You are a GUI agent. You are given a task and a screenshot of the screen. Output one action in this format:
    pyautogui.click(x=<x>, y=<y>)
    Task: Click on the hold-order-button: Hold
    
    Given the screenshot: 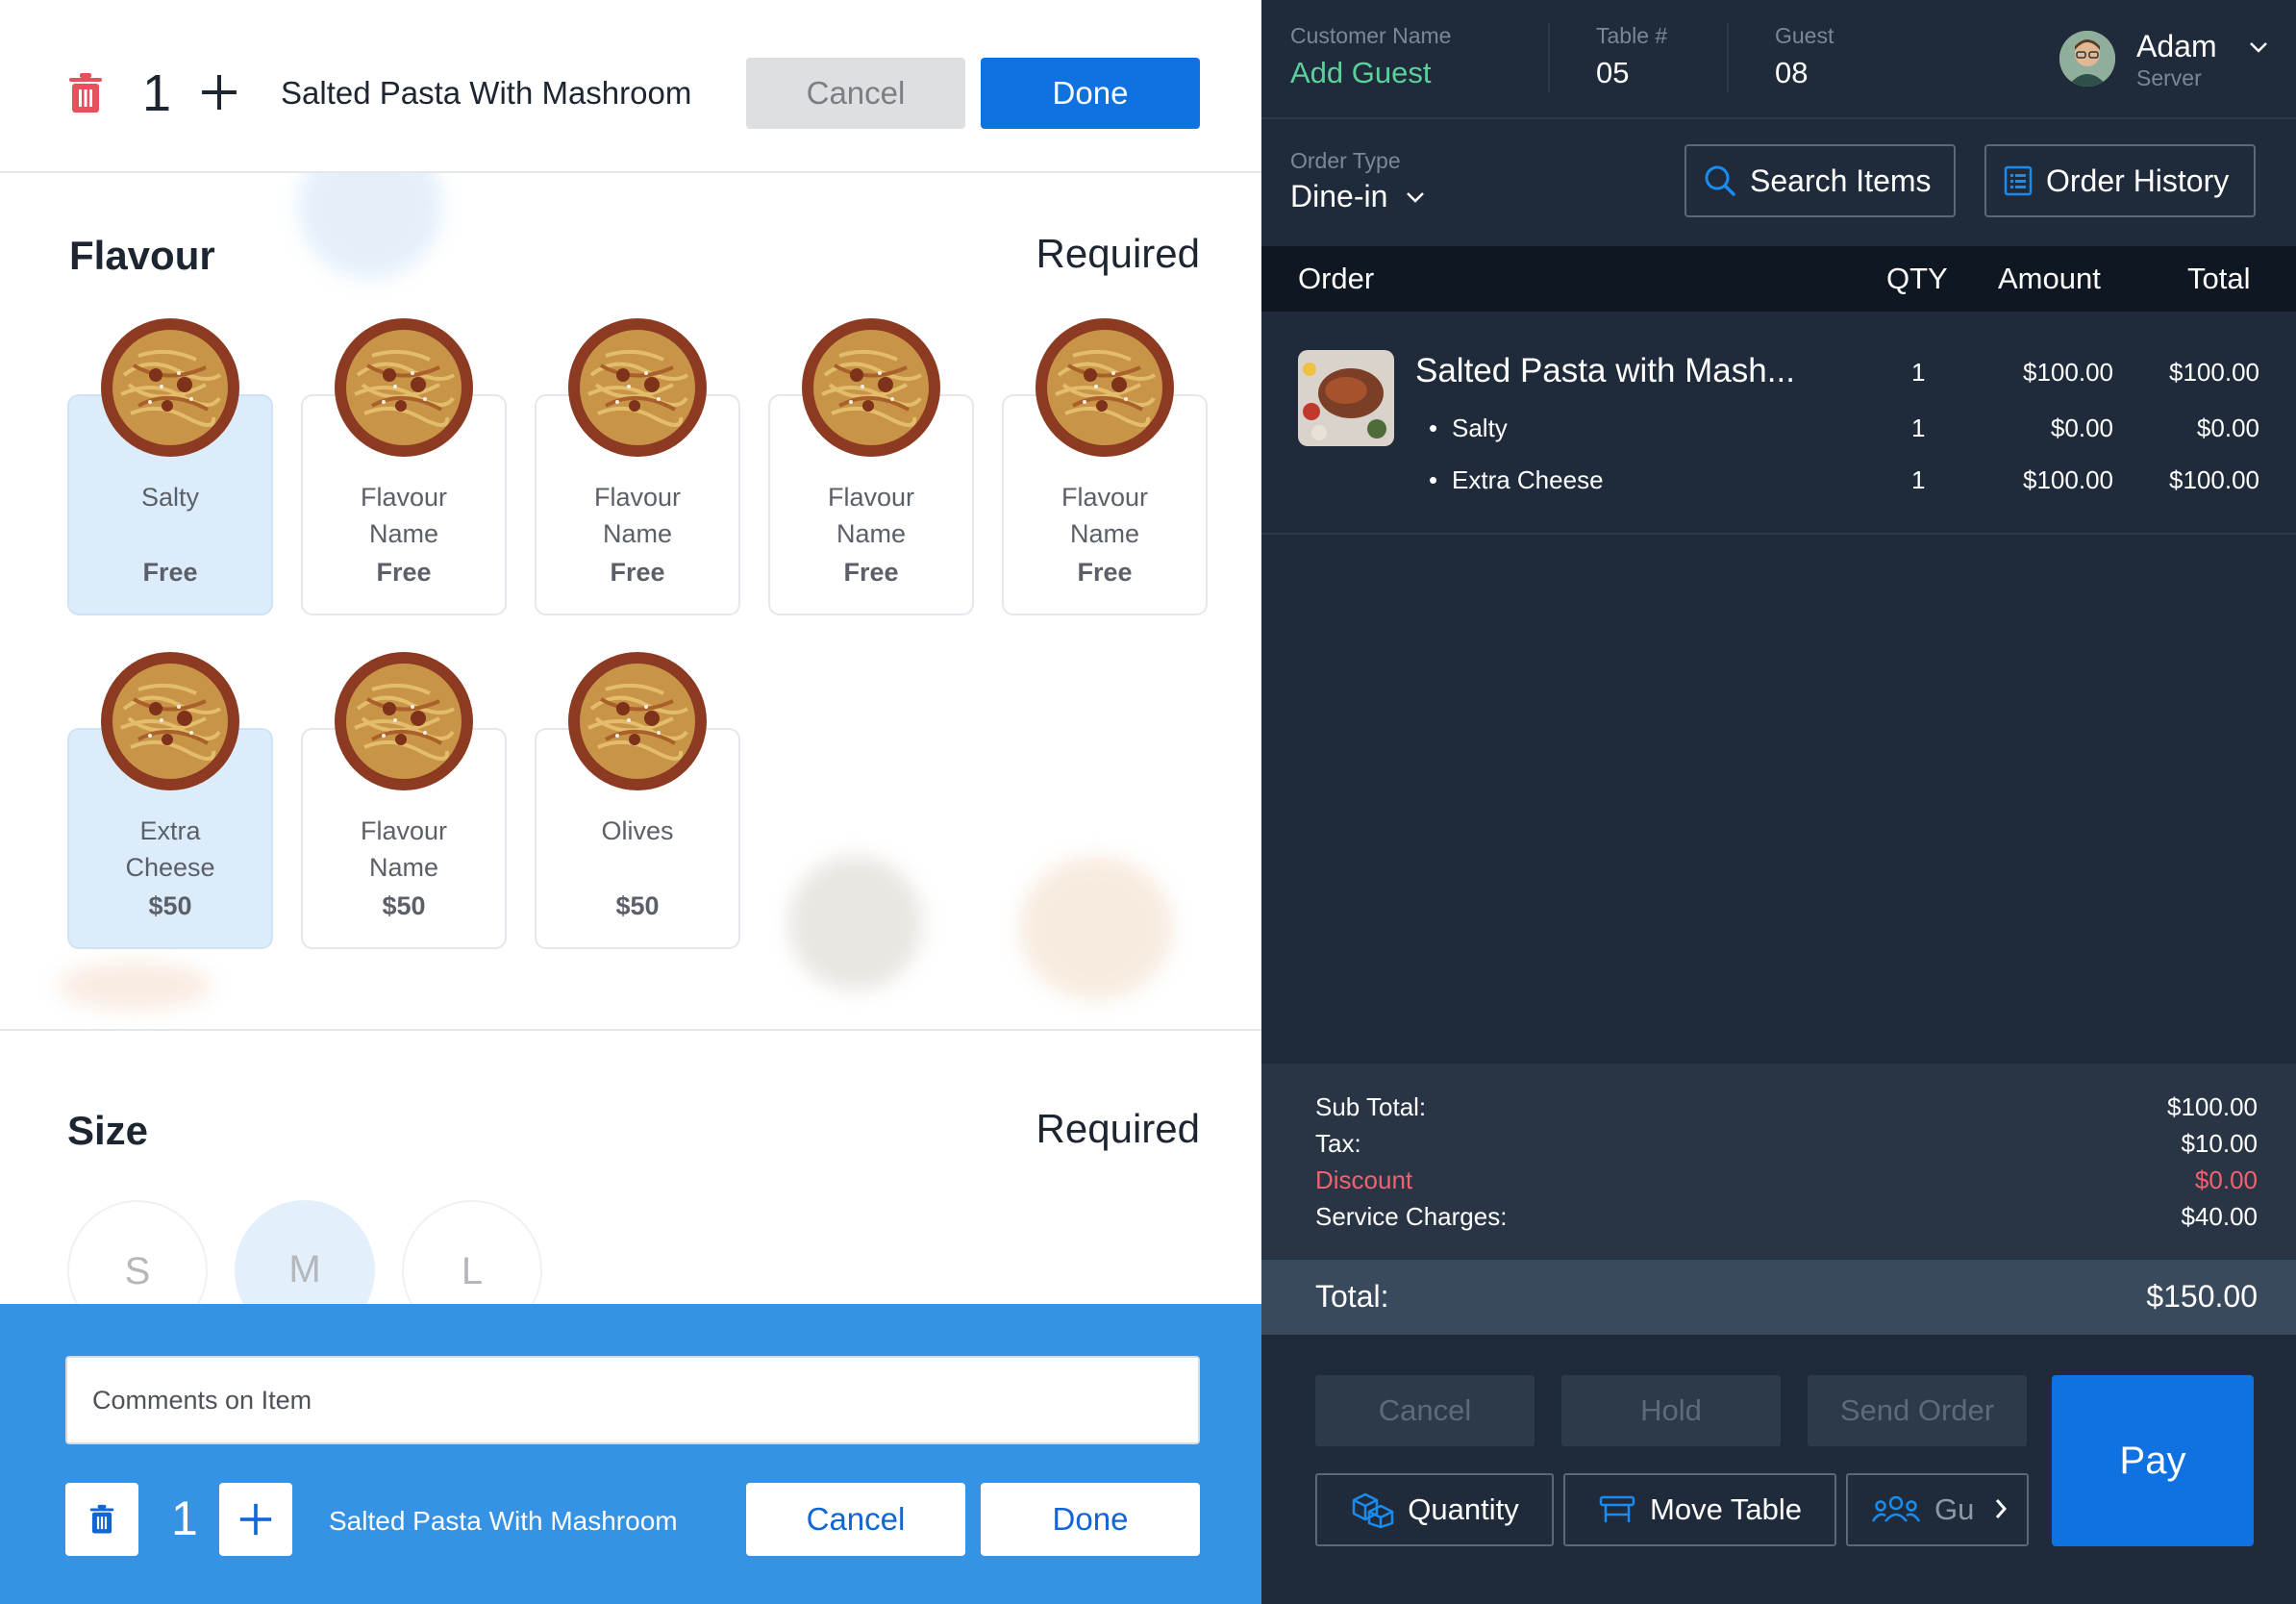 What is the action you would take?
    pyautogui.click(x=1671, y=1410)
    